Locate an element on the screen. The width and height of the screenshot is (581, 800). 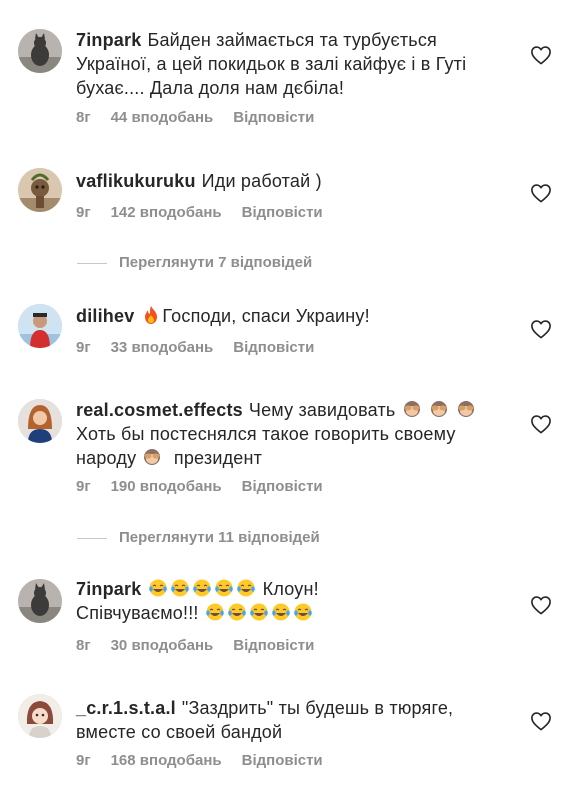
comment-meta: 8г 44 вподобань Відповісти is located at coordinates (205, 118).